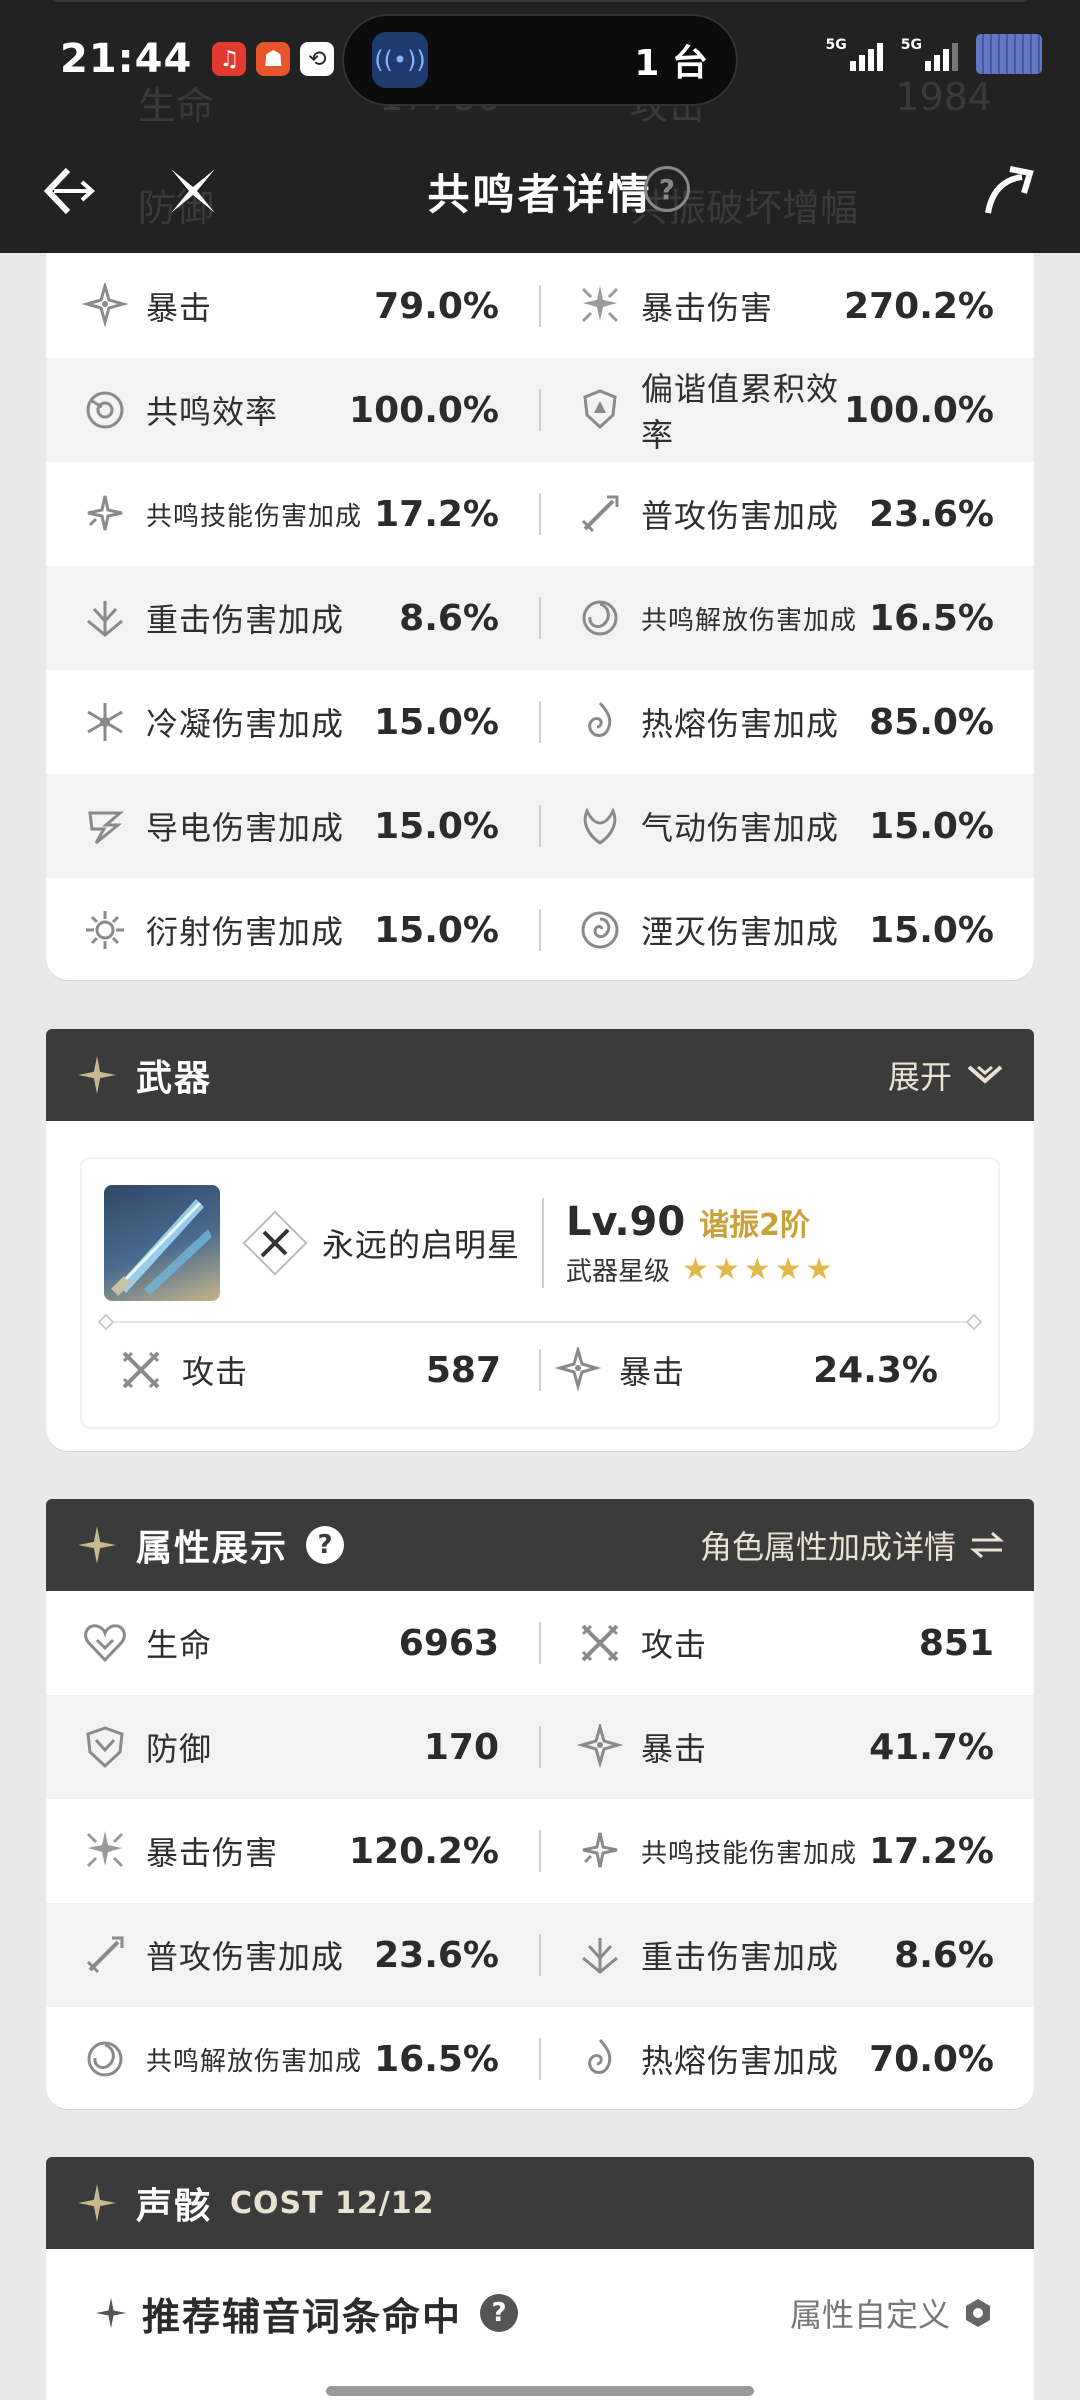 This screenshot has height=2400, width=1080. I want to click on expand-label: 展开, so click(919, 1077).